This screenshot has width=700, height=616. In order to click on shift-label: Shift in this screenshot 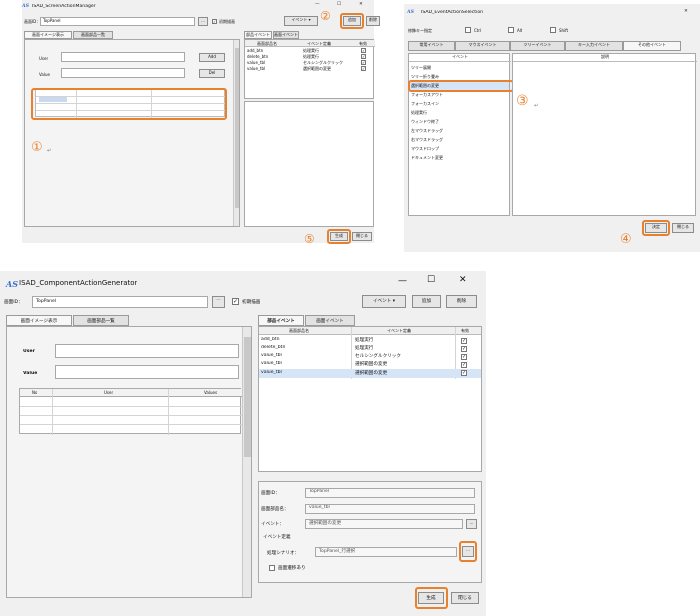, I will do `click(564, 30)`.